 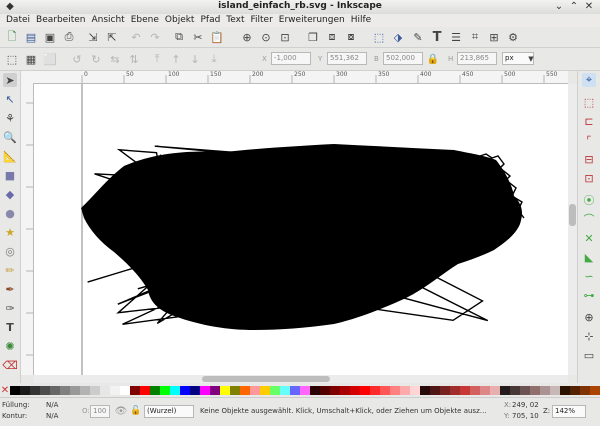 I want to click on zoom-selection-icon: ⊕, so click(x=247, y=37).